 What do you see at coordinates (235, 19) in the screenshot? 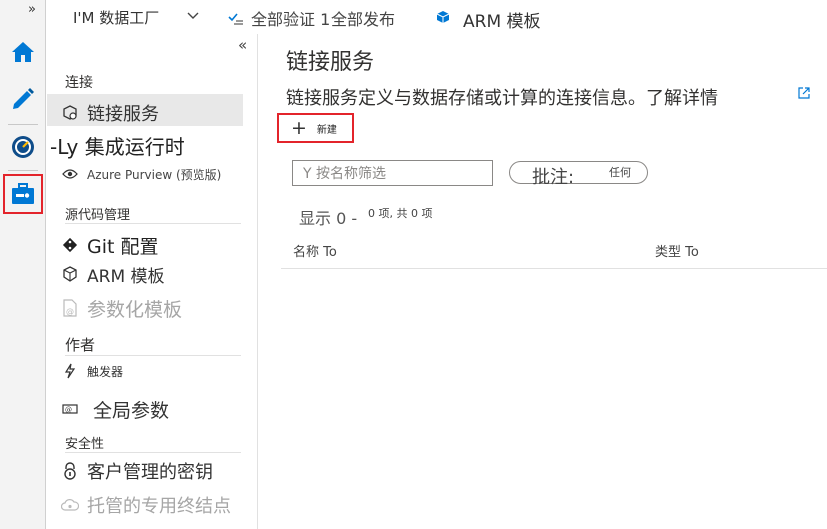
I see `validate-icon` at bounding box center [235, 19].